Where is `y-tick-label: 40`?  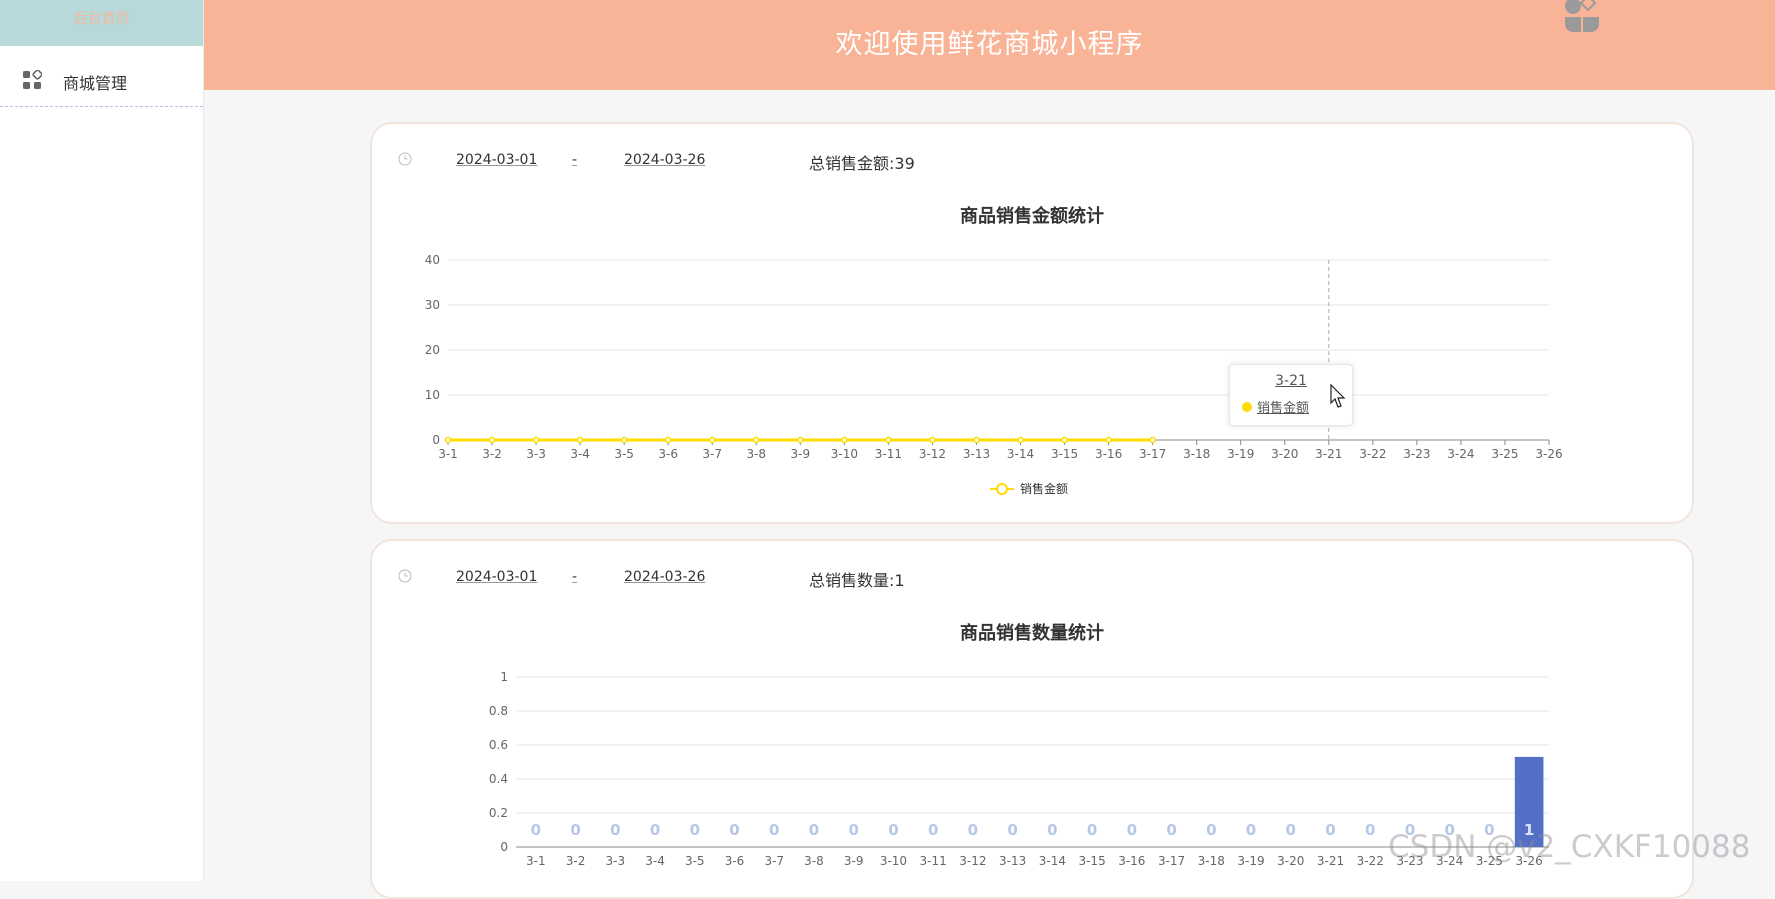 y-tick-label: 40 is located at coordinates (432, 260).